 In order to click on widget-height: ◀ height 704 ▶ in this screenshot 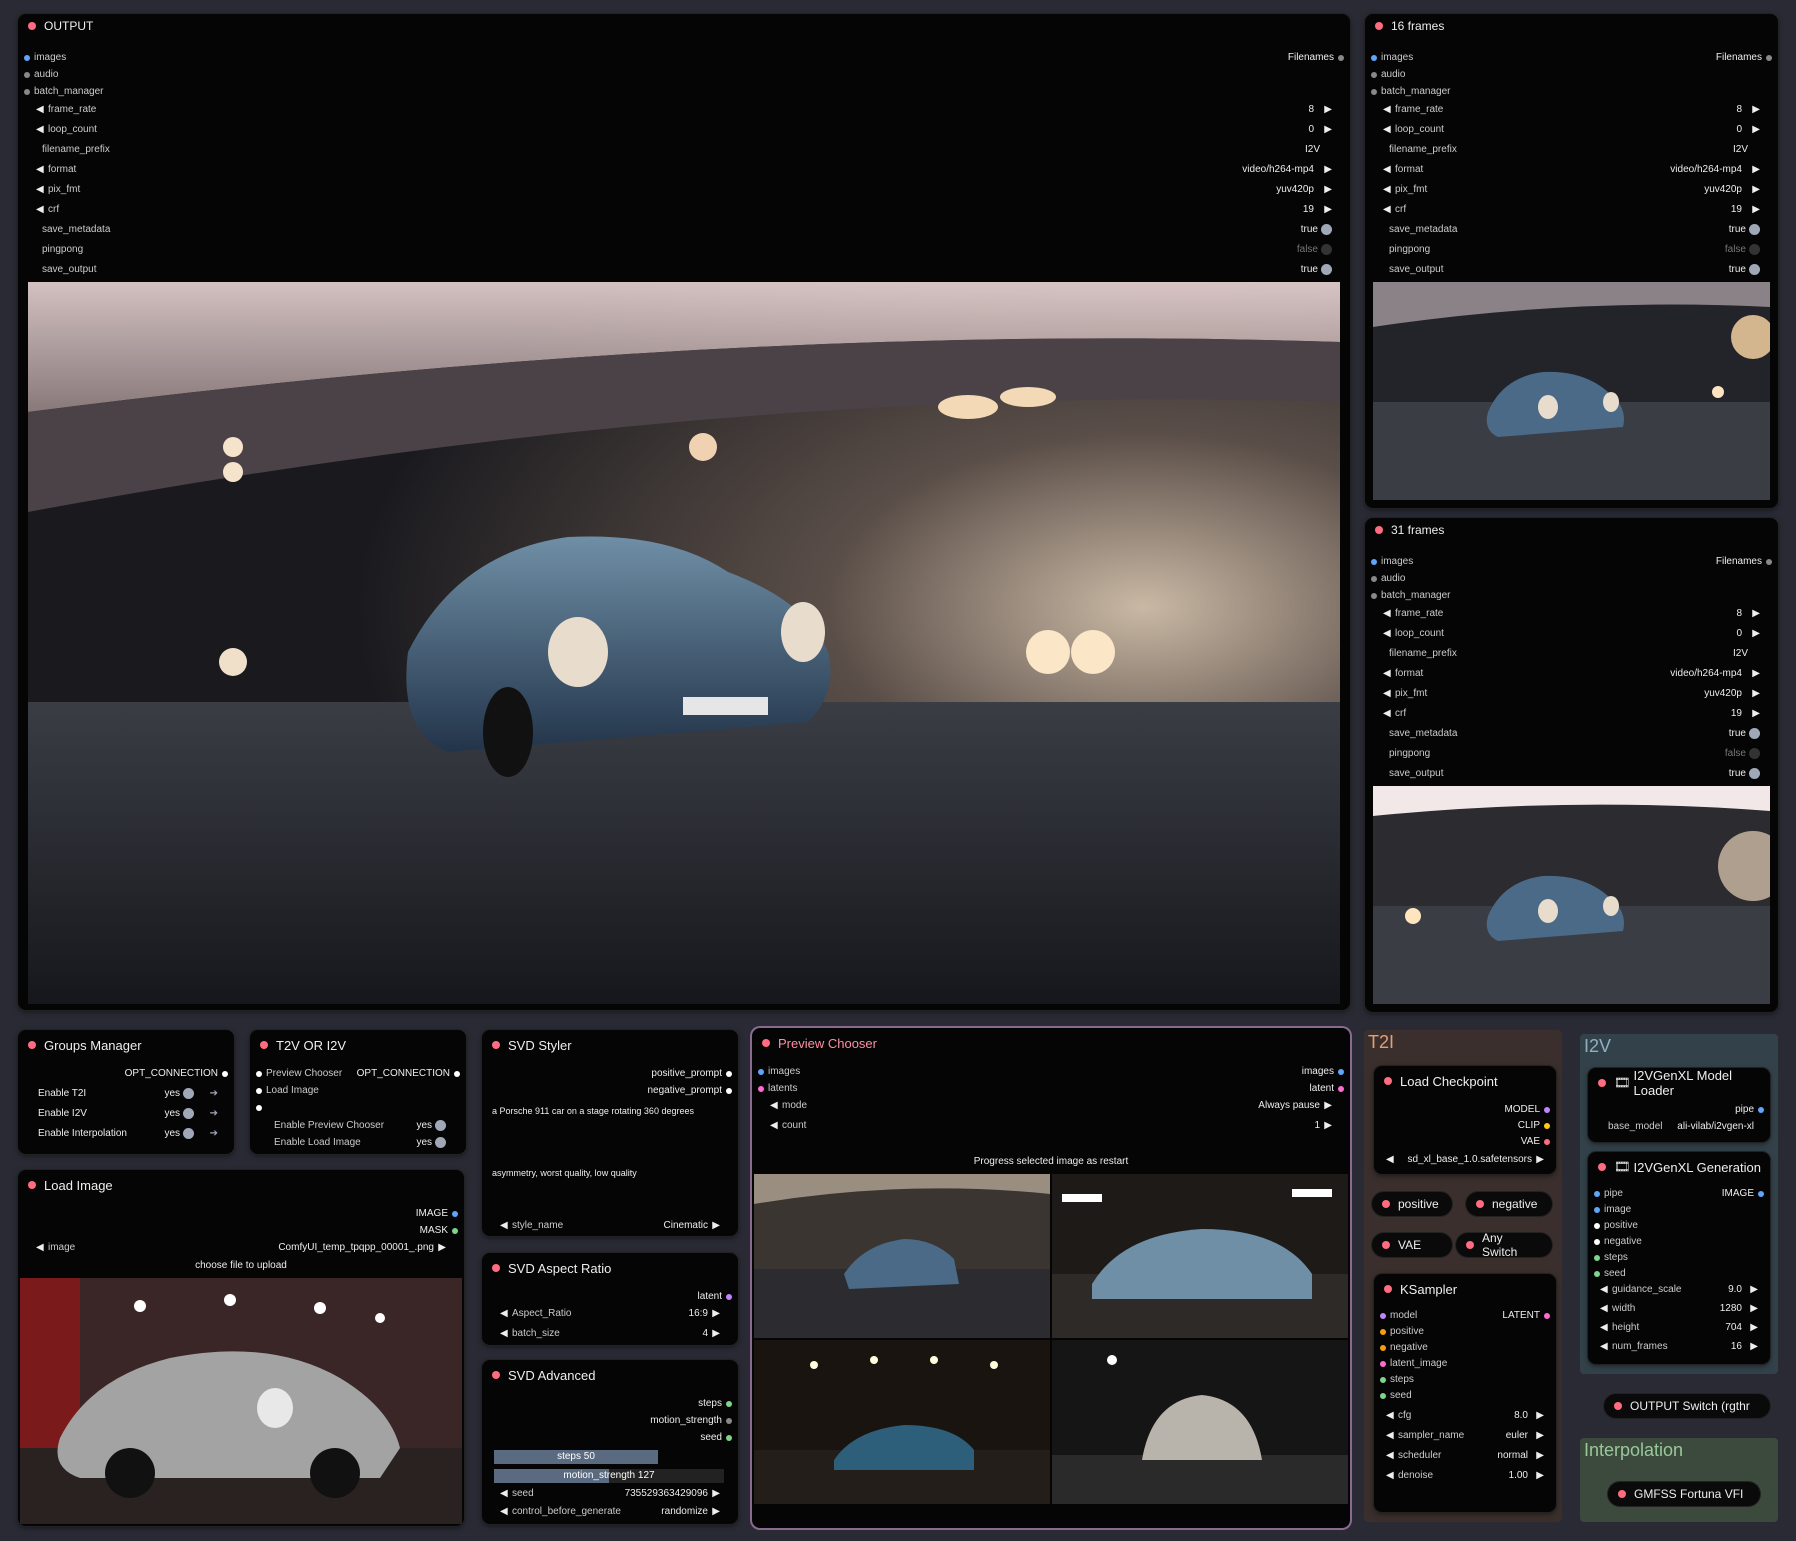, I will do `click(1679, 1329)`.